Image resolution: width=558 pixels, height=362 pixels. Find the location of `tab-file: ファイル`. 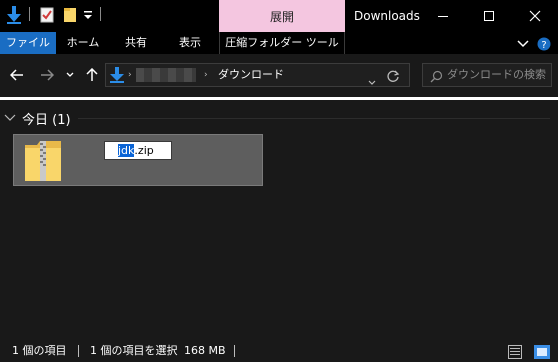

tab-file: ファイル is located at coordinates (28, 43).